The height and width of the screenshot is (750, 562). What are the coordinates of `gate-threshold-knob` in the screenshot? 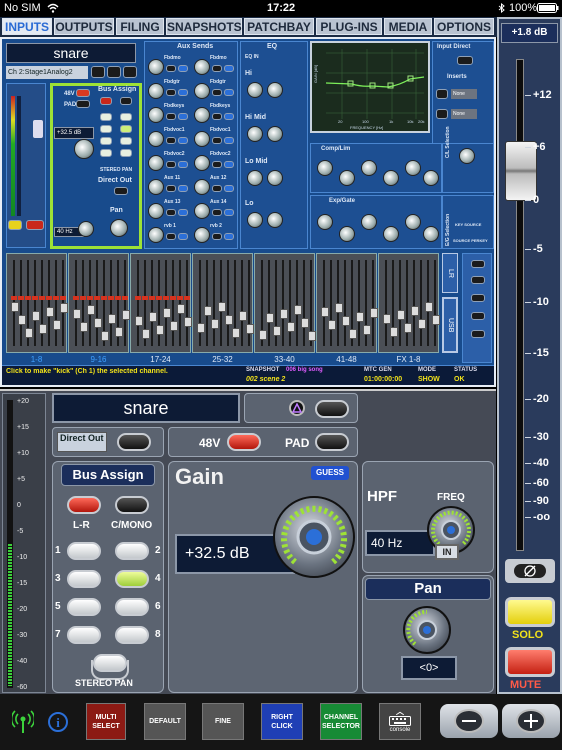 It's located at (325, 222).